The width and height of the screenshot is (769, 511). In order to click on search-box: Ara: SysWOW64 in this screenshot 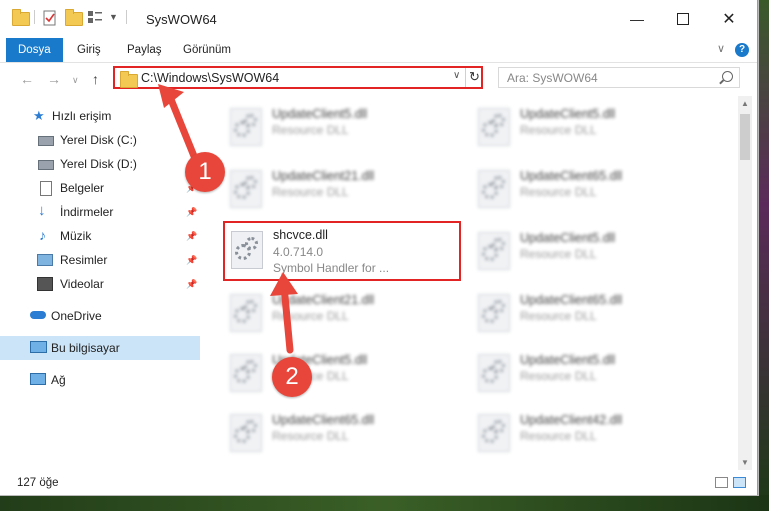, I will do `click(619, 77)`.